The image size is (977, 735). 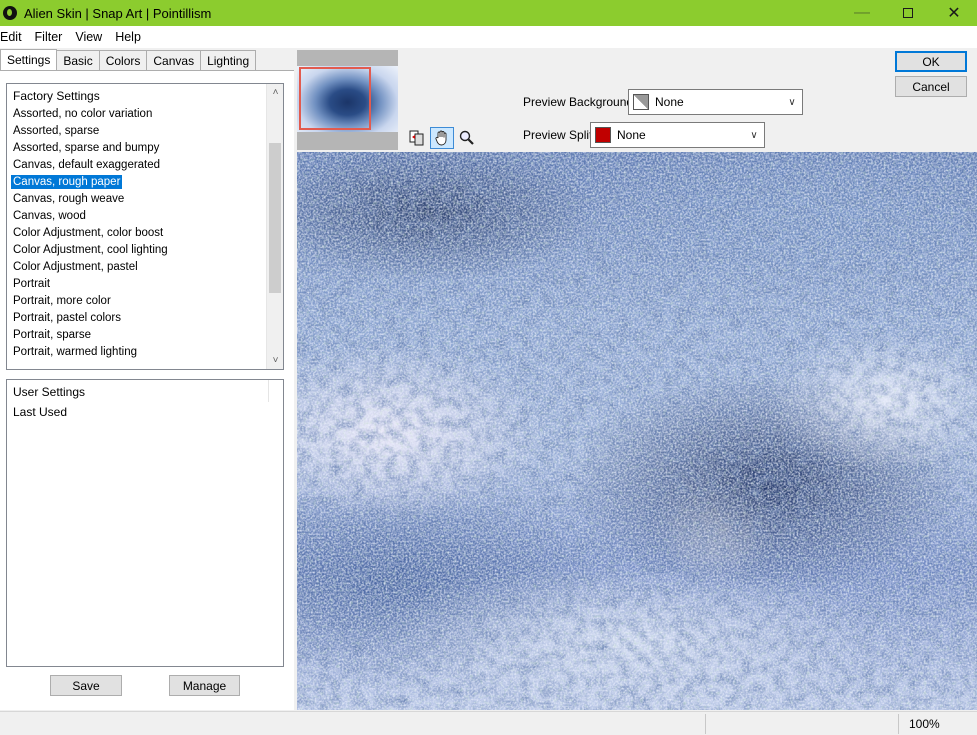 I want to click on list-item: Canvas, default exaggerated, so click(x=136, y=165).